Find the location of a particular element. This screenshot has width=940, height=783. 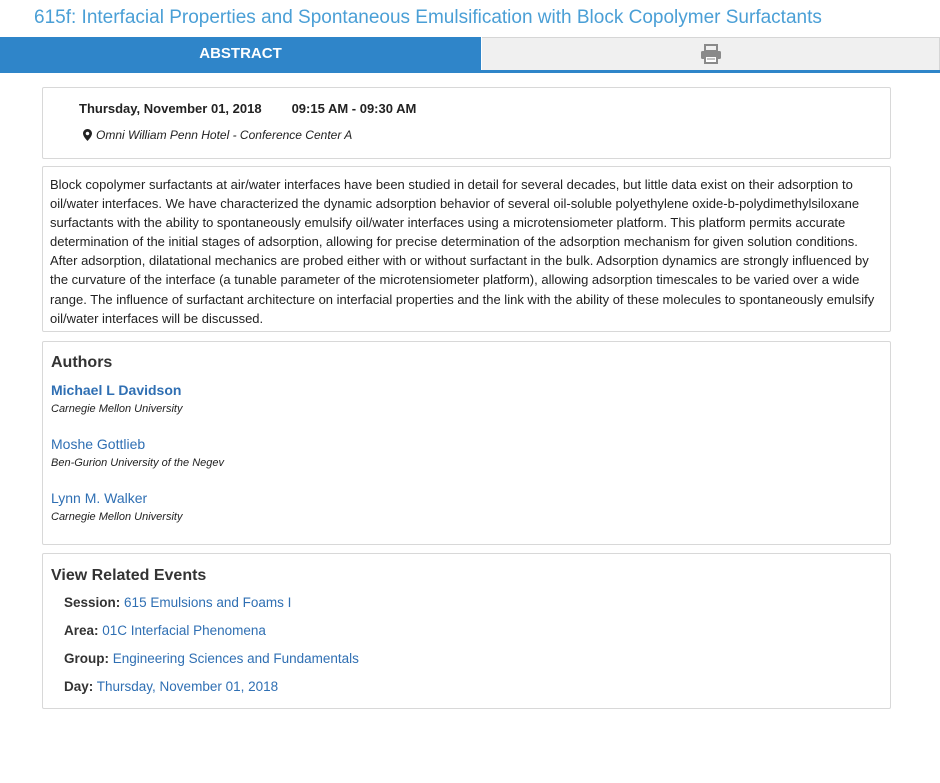

tab-abstract: ABSTRACT is located at coordinates (240, 53).